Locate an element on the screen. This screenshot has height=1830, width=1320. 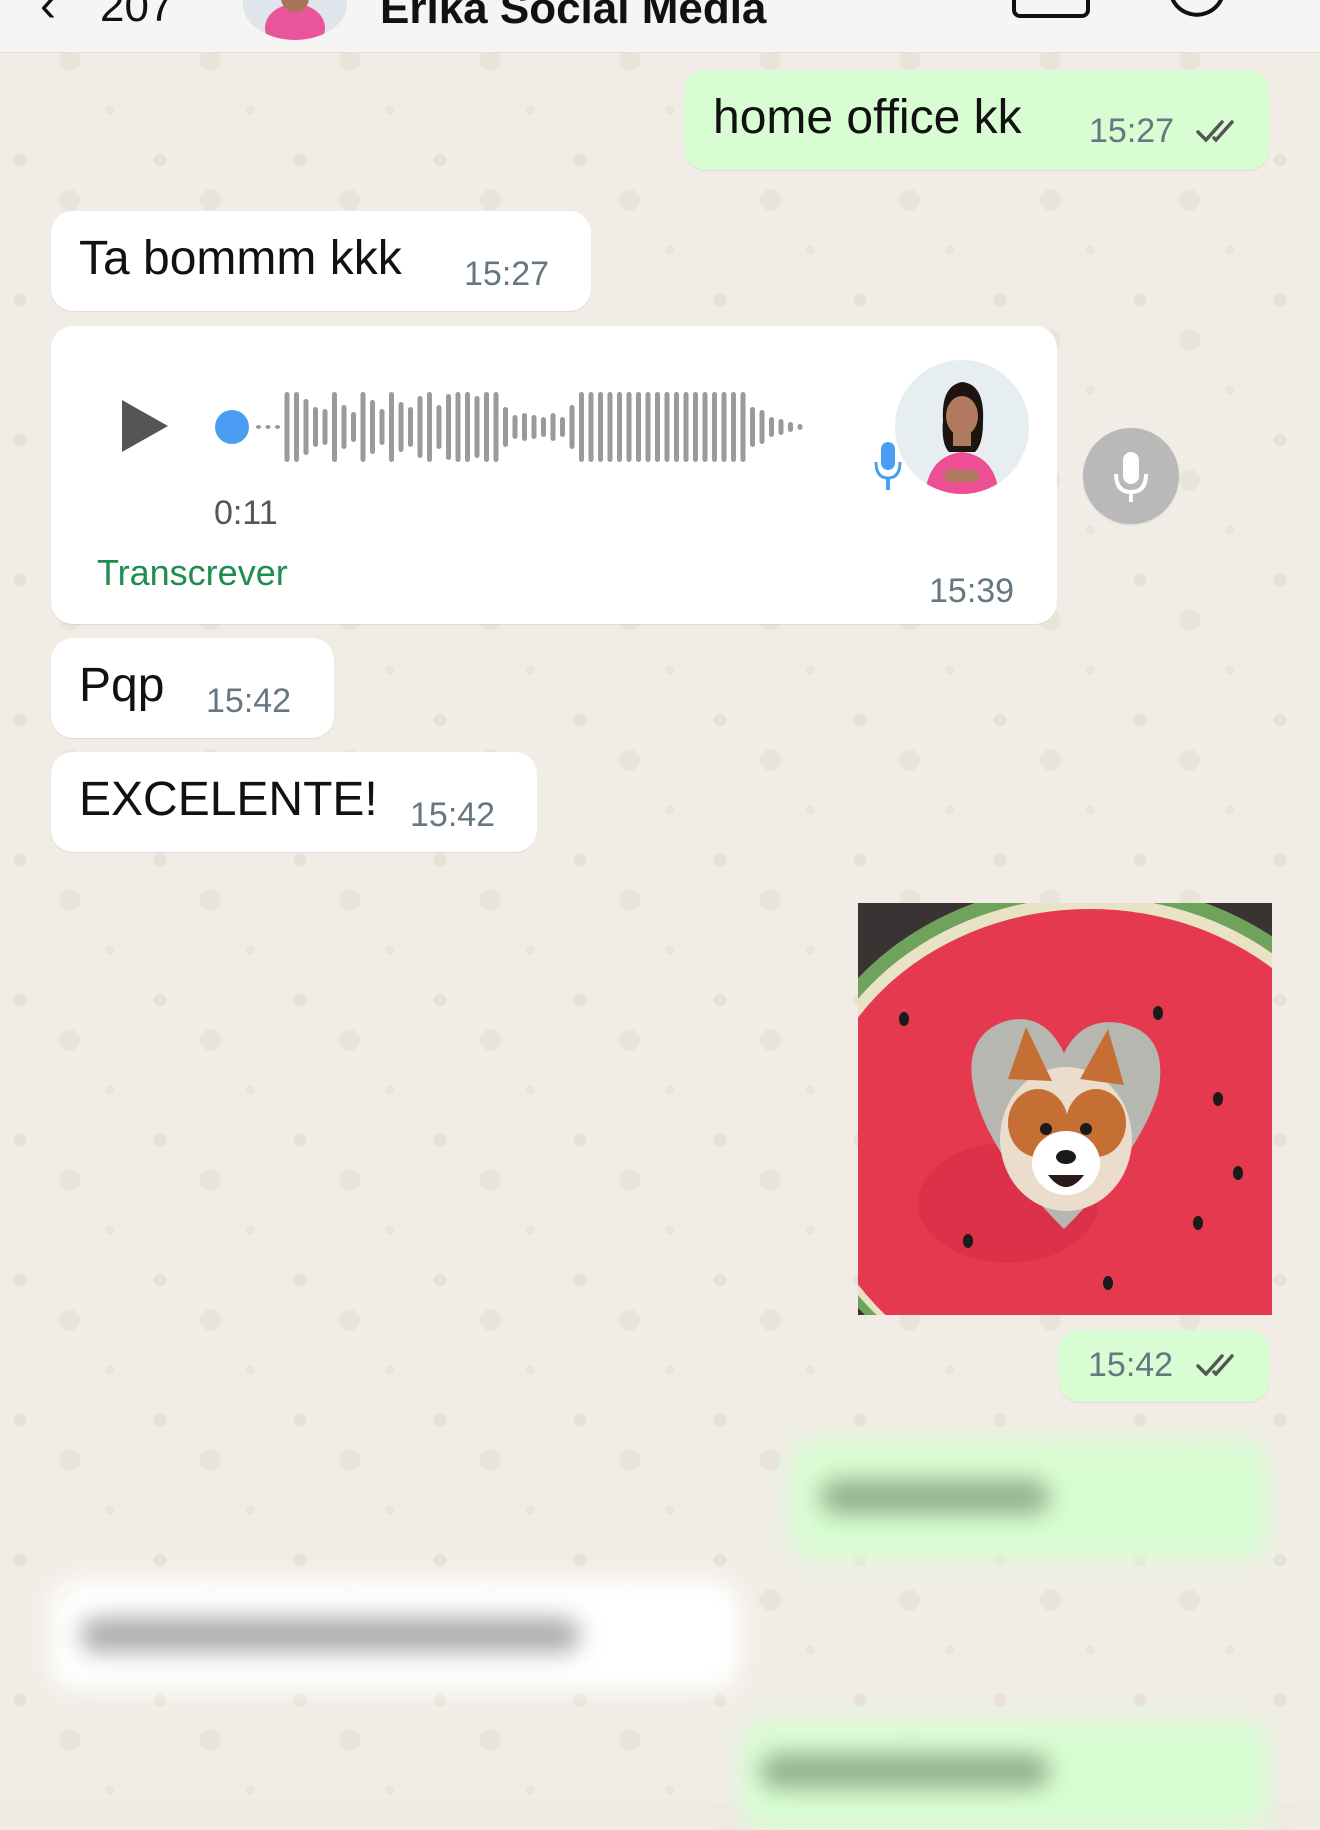
message-text: EXCELENTE! is located at coordinates (228, 799).